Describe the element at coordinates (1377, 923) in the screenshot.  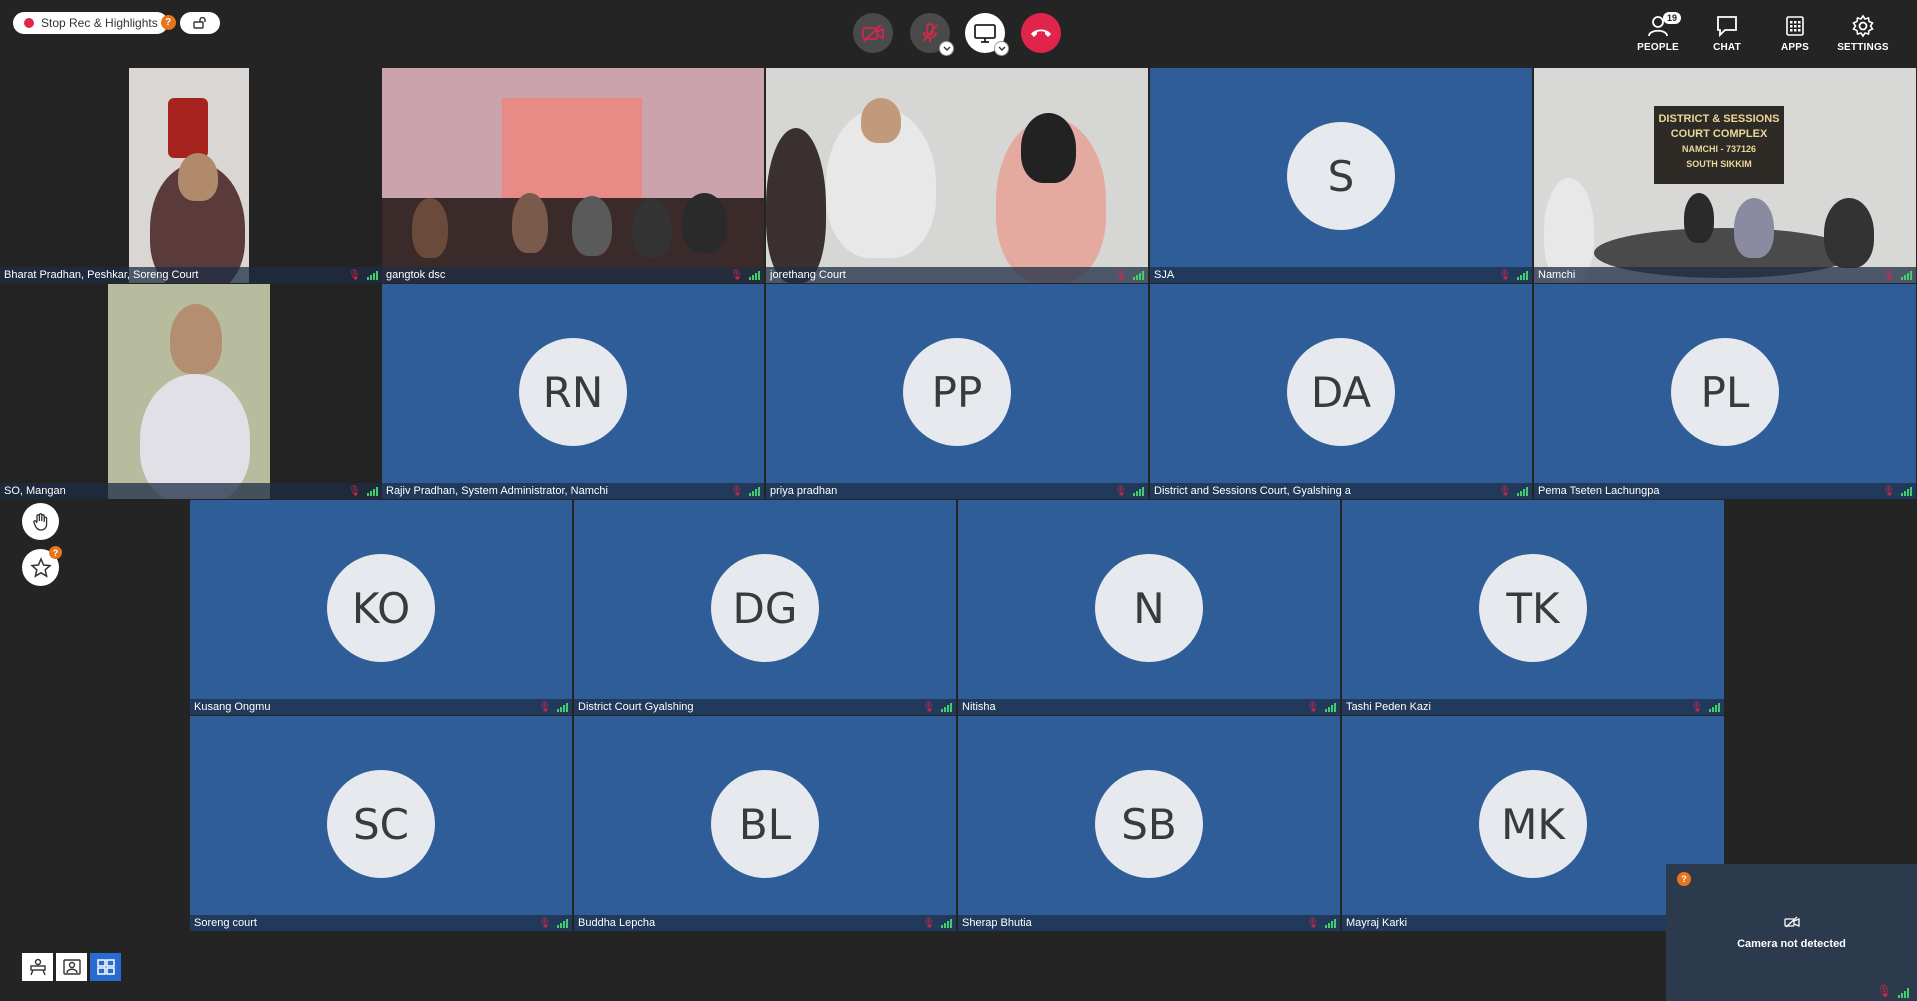
I see `participant-name: Mayraj Karki` at that location.